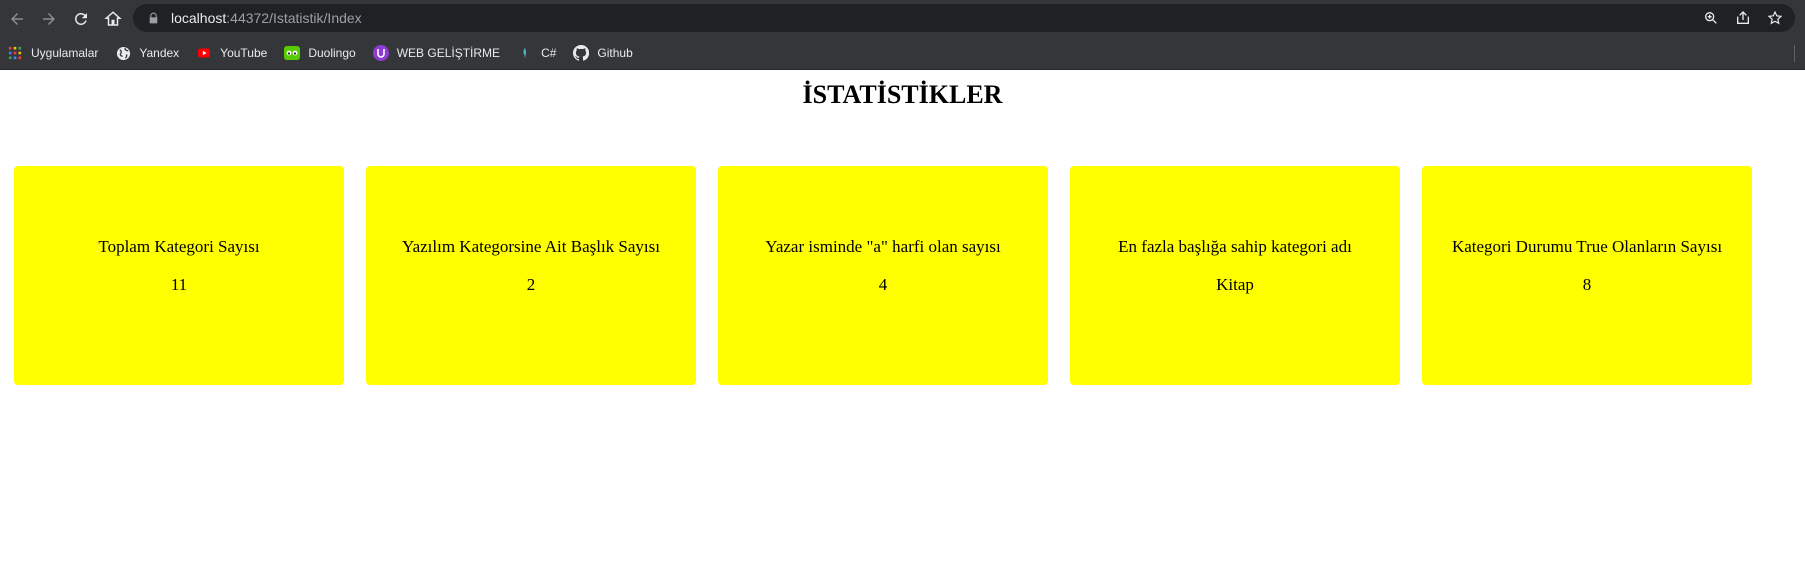  I want to click on stat-card-value: 4, so click(883, 284).